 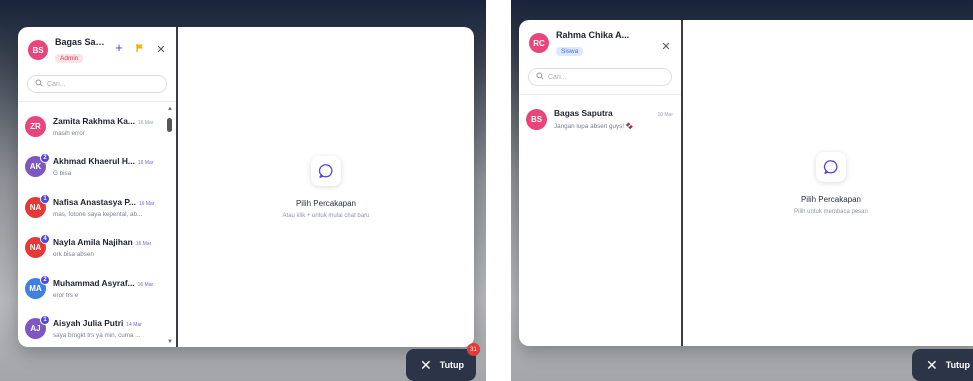 I want to click on close-chat-button: ✕ Tutup, so click(x=942, y=365).